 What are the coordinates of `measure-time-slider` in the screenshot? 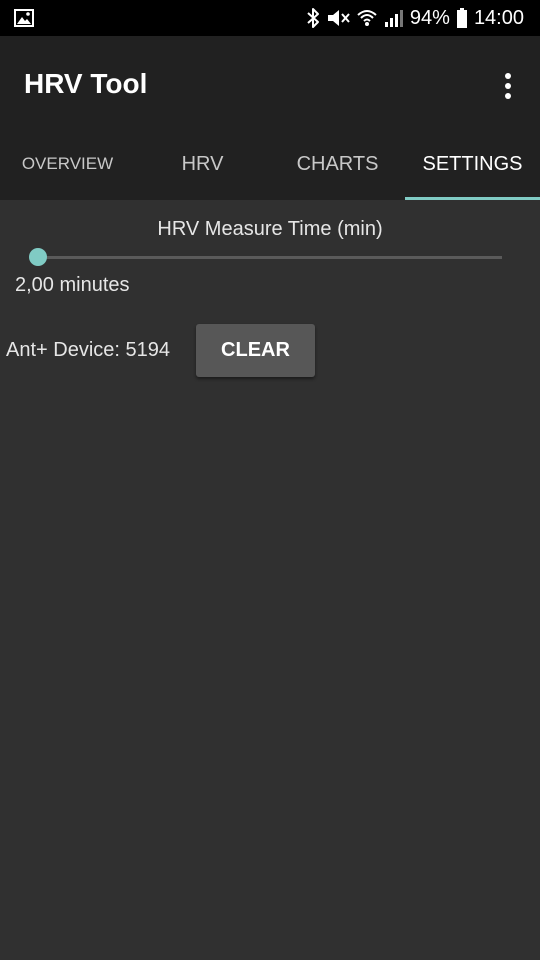 It's located at (265, 258).